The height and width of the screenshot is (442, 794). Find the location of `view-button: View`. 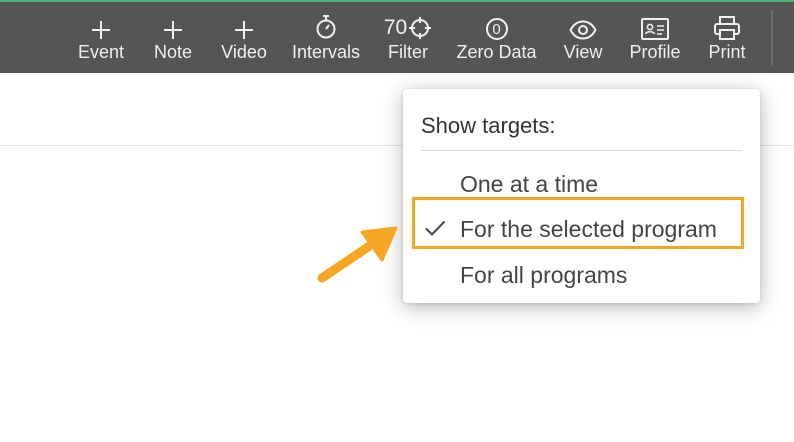

view-button: View is located at coordinates (583, 37).